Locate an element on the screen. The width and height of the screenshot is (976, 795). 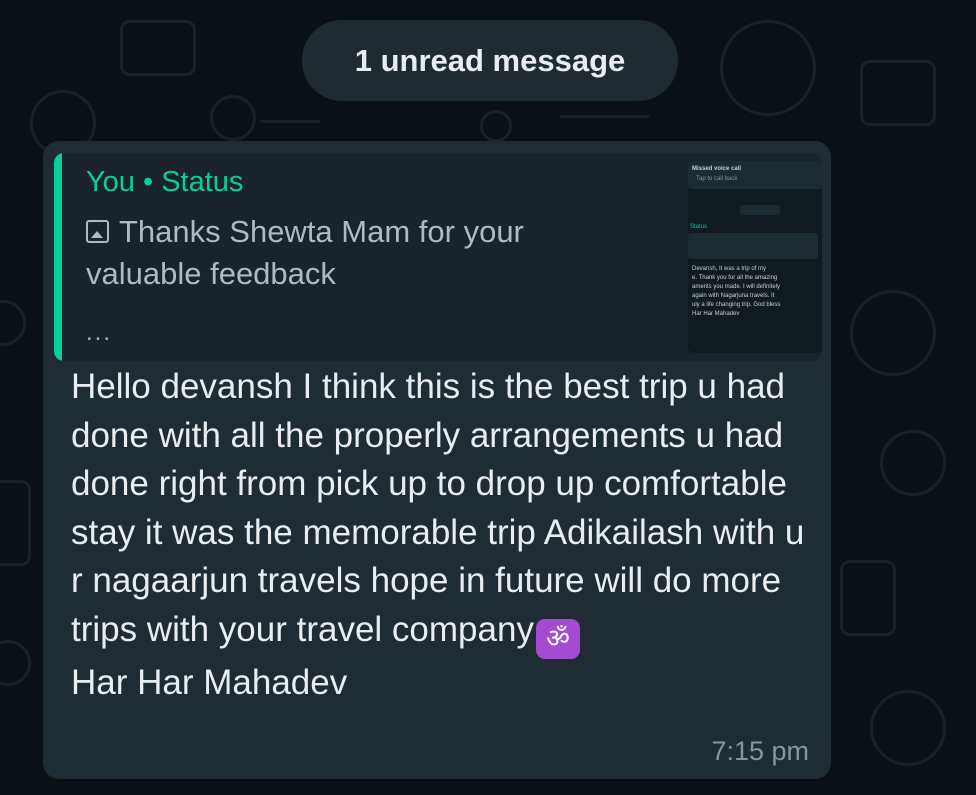
message-timestamp: 7:15 pm is located at coordinates (760, 751).